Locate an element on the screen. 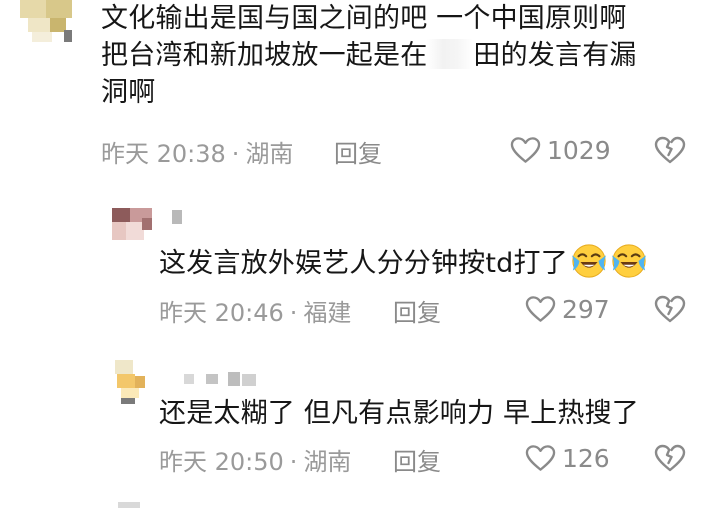 The height and width of the screenshot is (508, 714). comment-meta: 昨天 20:38 · 湖南 is located at coordinates (197, 151).